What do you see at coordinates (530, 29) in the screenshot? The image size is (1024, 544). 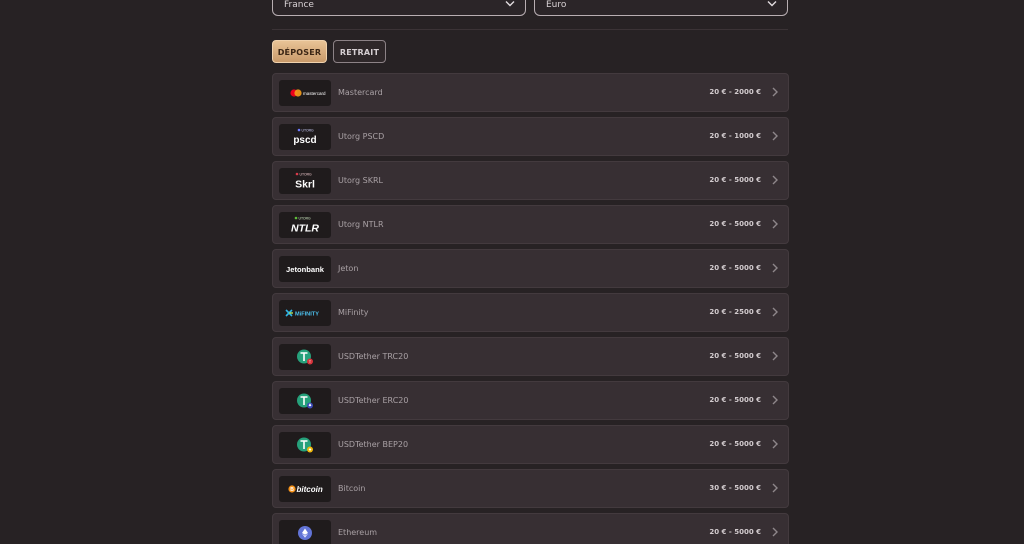 I see `divider` at bounding box center [530, 29].